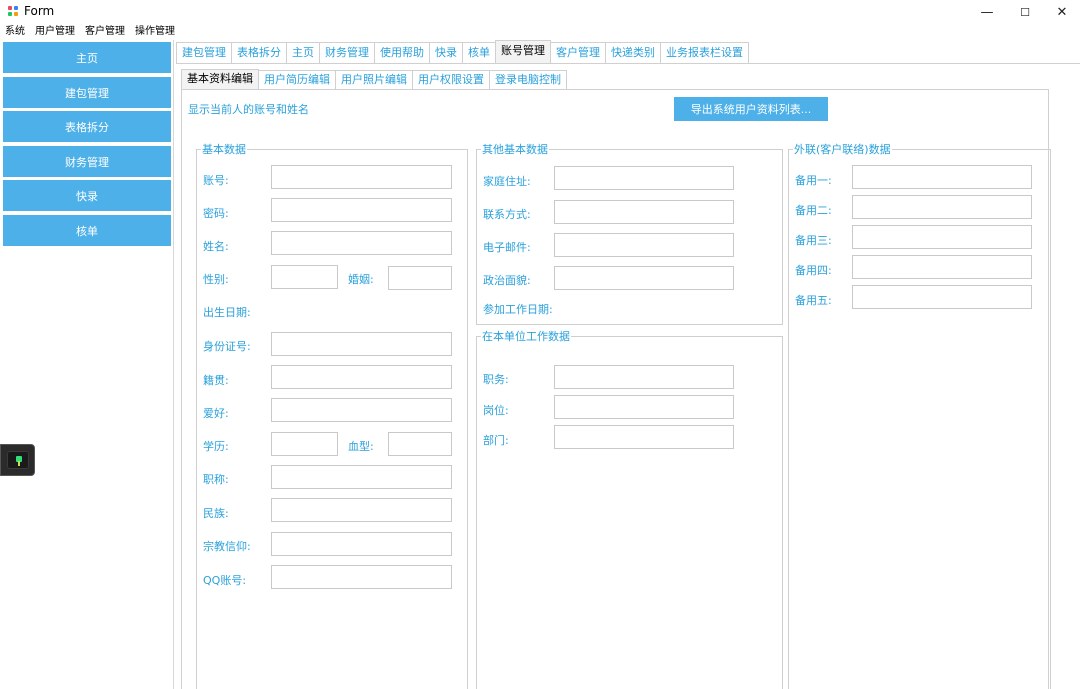 This screenshot has width=1080, height=689. What do you see at coordinates (361, 279) in the screenshot?
I see `marriage-label: 婚姻:` at bounding box center [361, 279].